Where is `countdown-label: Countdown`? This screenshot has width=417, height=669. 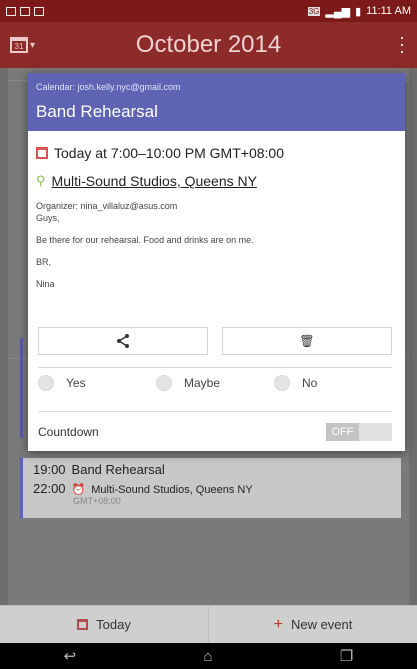
countdown-label: Countdown is located at coordinates (68, 432).